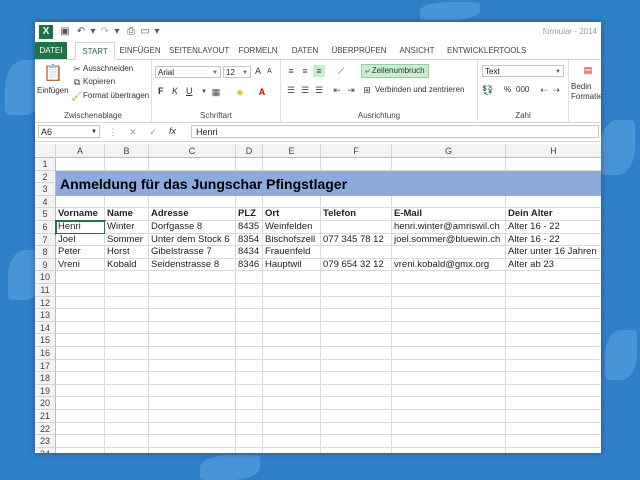 The image size is (640, 480). Describe the element at coordinates (292, 240) in the screenshot. I see `data-cell: Bischofszell` at that location.